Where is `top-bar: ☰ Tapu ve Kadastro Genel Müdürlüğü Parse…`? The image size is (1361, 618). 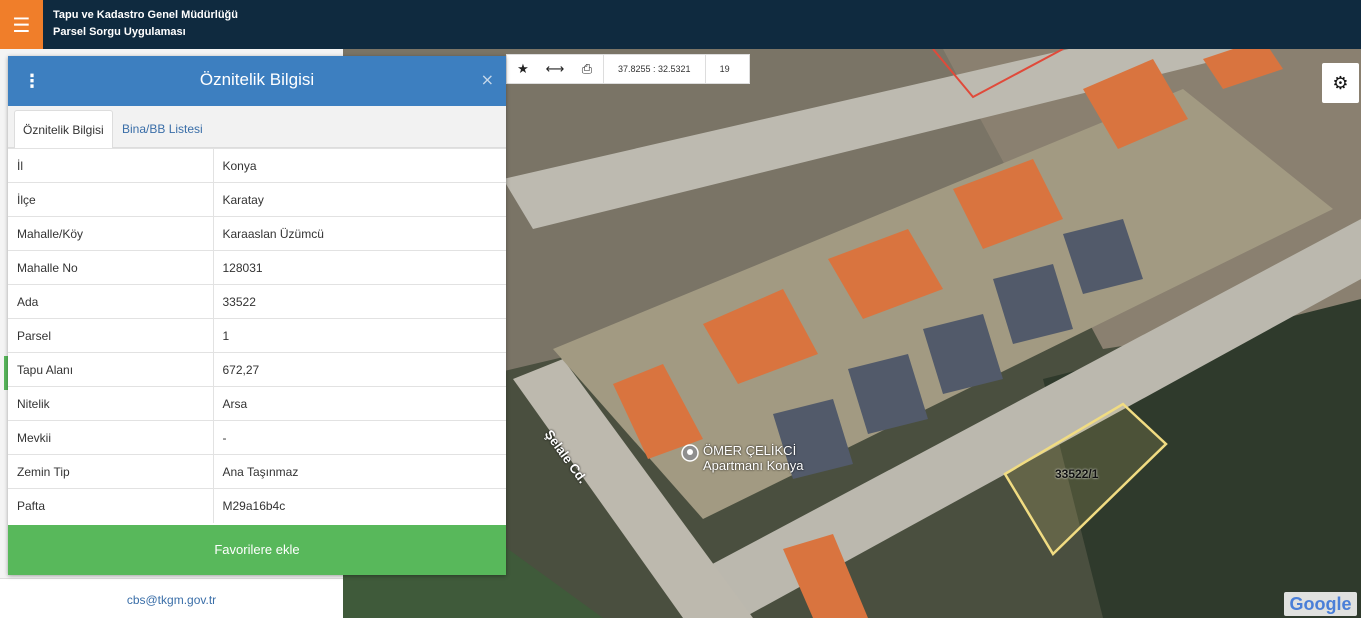 top-bar: ☰ Tapu ve Kadastro Genel Müdürlüğü Parse… is located at coordinates (680, 24).